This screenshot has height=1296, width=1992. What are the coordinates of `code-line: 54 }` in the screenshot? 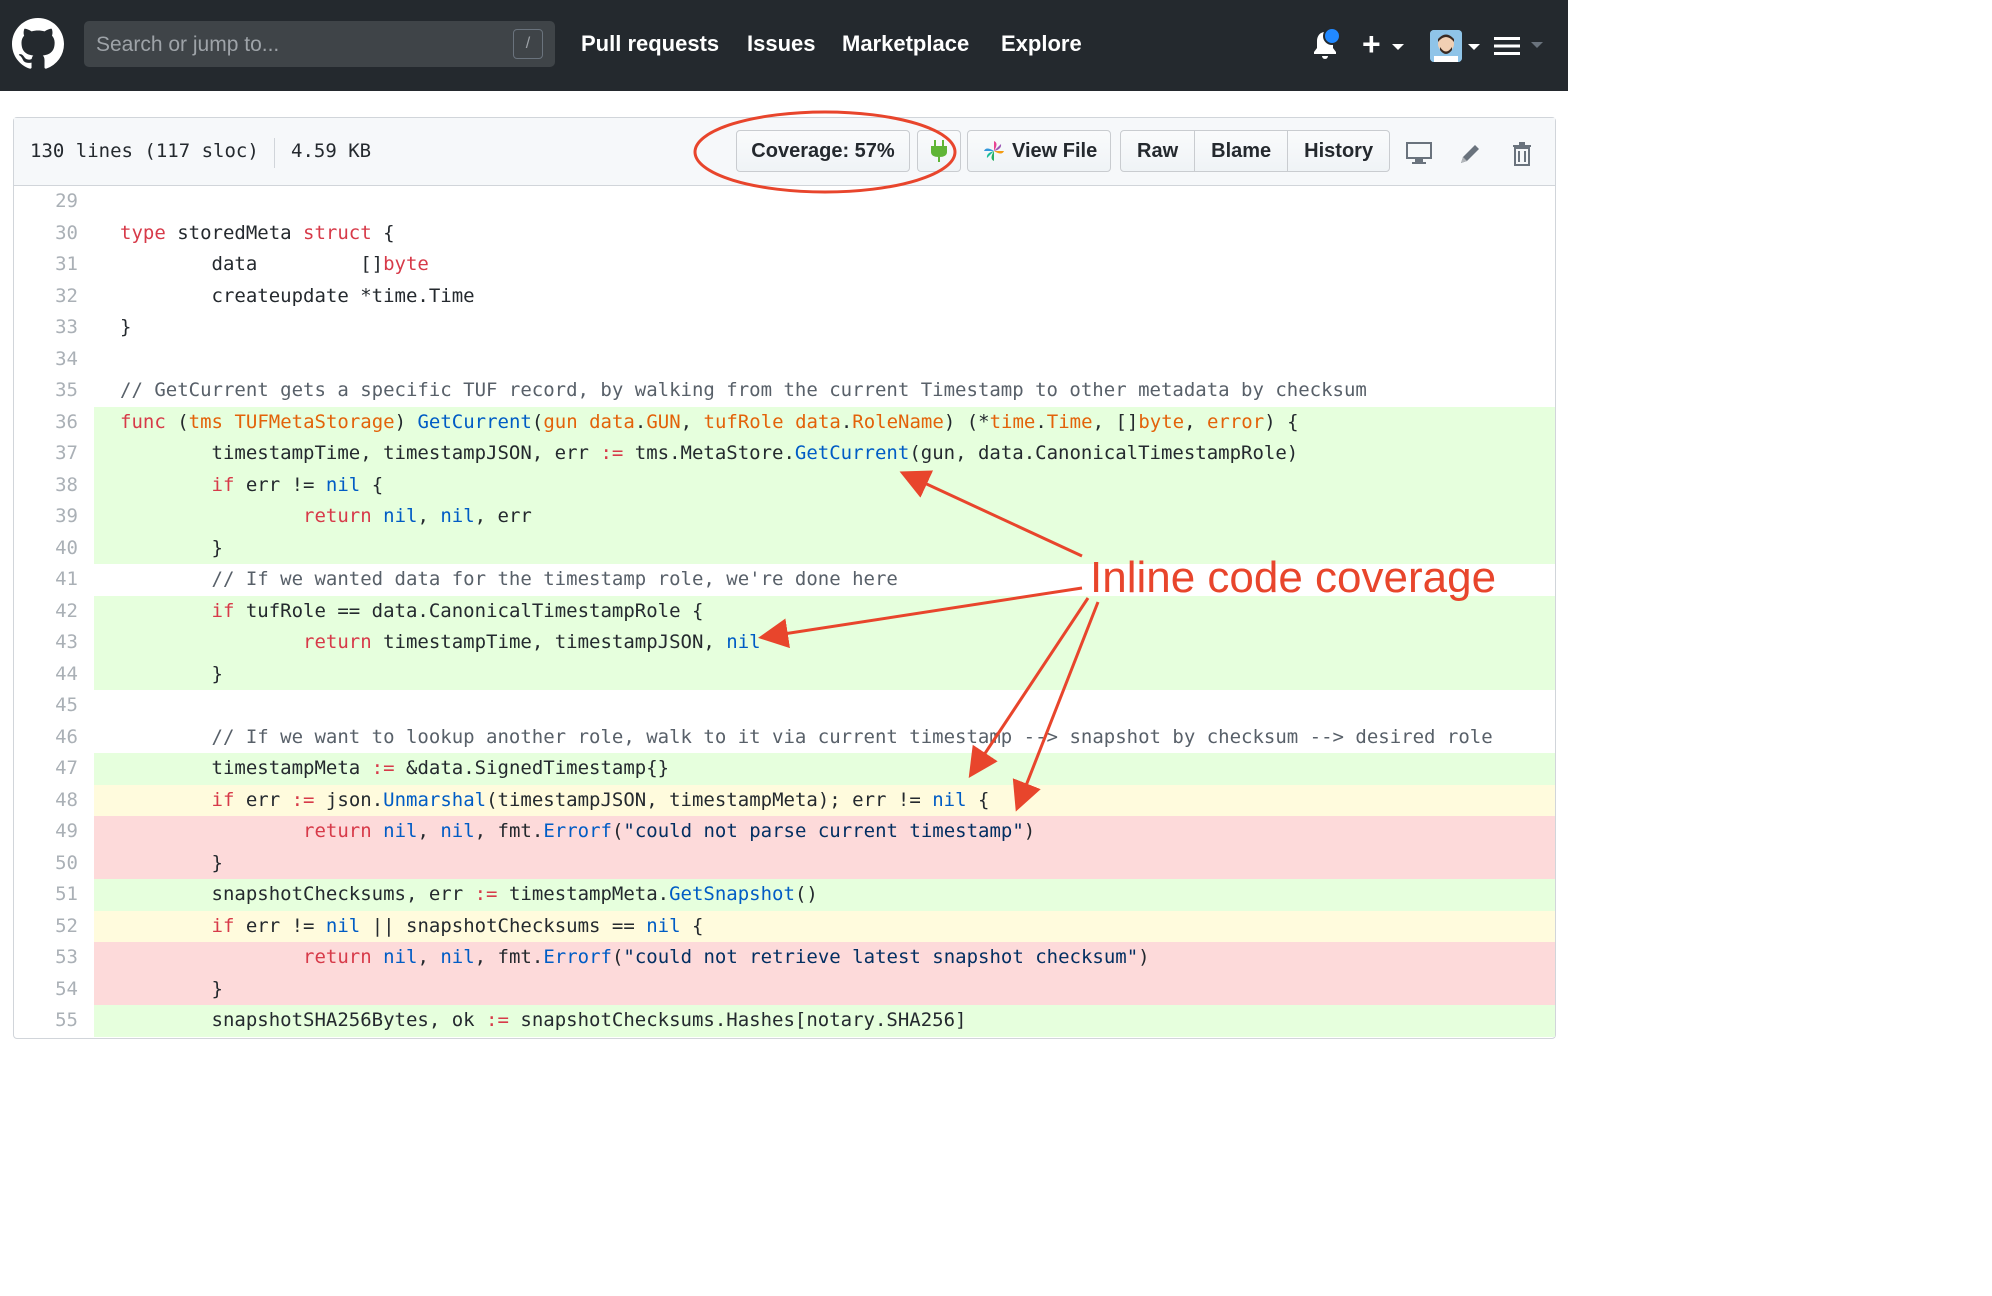 It's located at (784, 989).